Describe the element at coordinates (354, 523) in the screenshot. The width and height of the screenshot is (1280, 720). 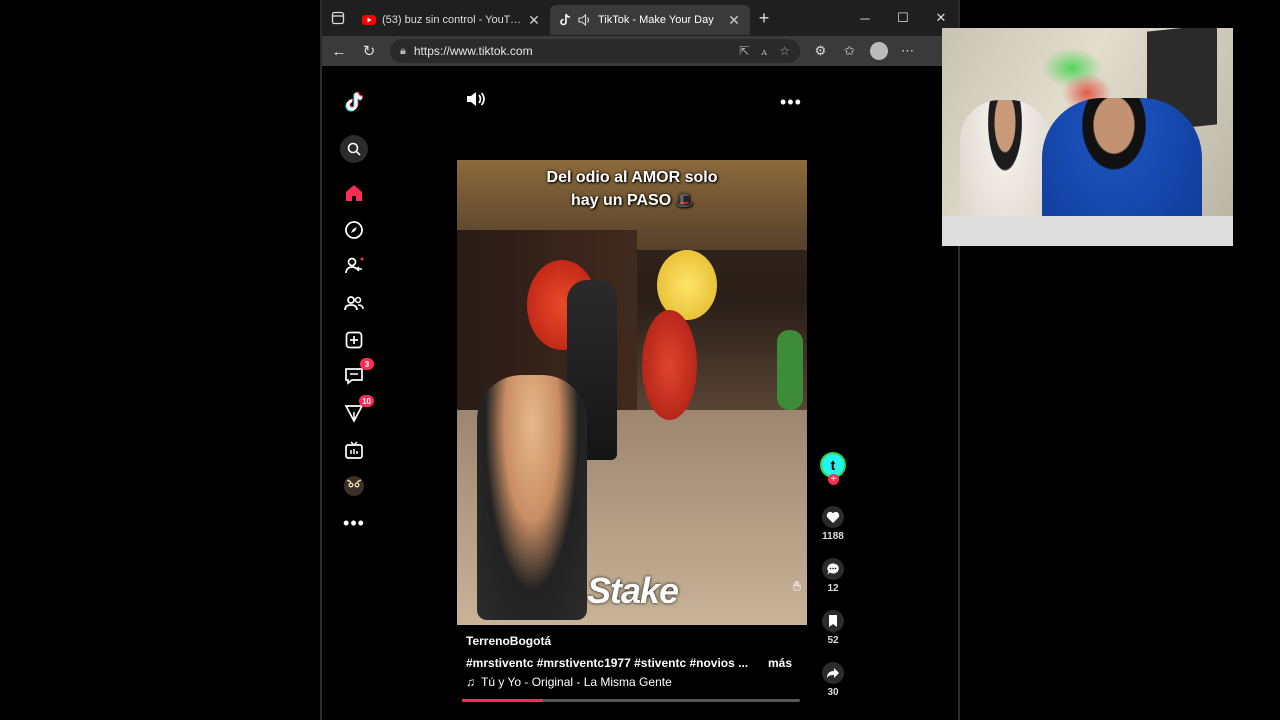
I see `more-icon: •••` at that location.